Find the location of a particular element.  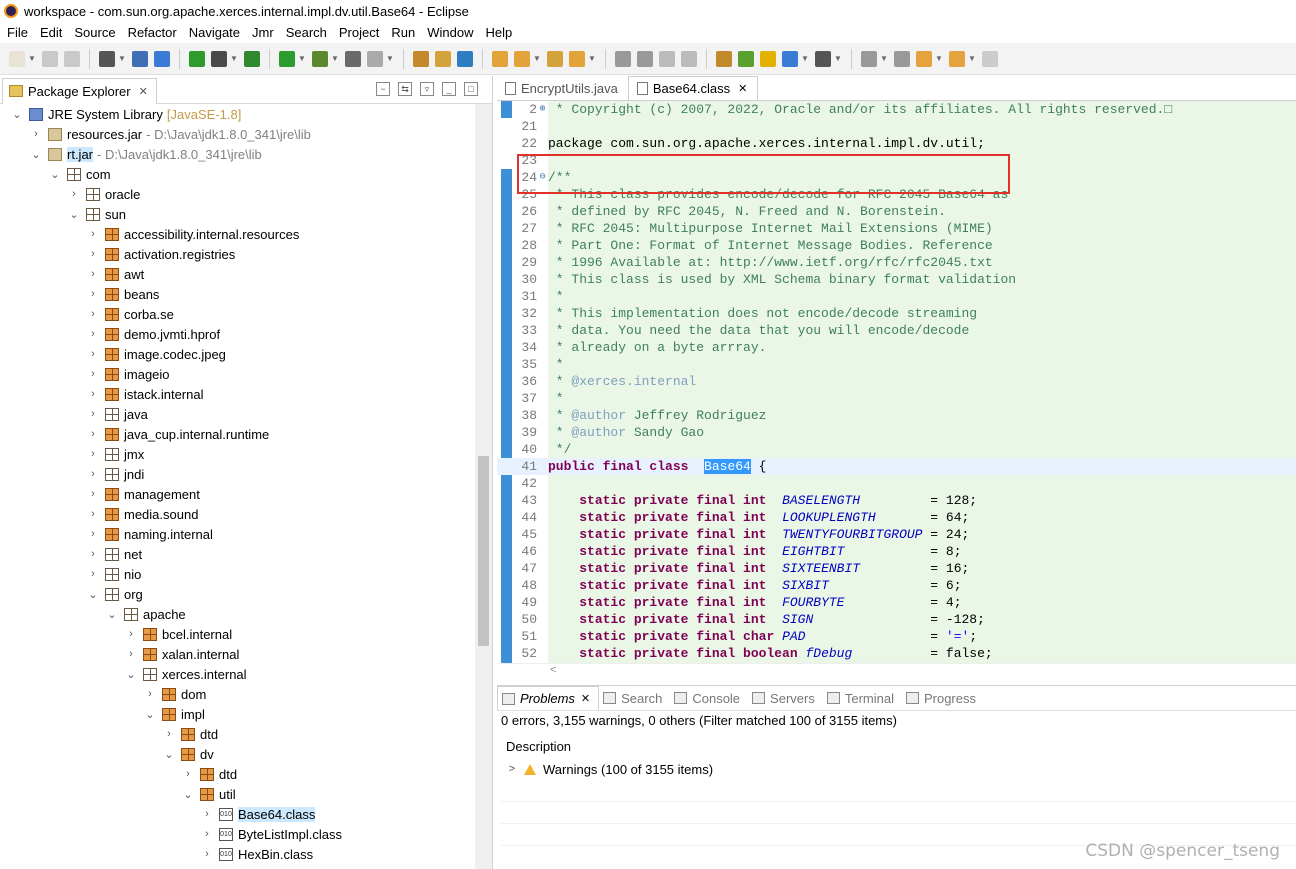

tree-item: ⌄ JRE System Library [JavaSE-1.8] is located at coordinates (125, 114).